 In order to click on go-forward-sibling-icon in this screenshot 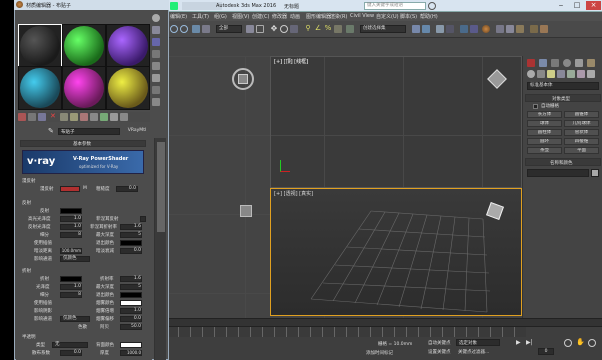, I will do `click(124, 117)`.